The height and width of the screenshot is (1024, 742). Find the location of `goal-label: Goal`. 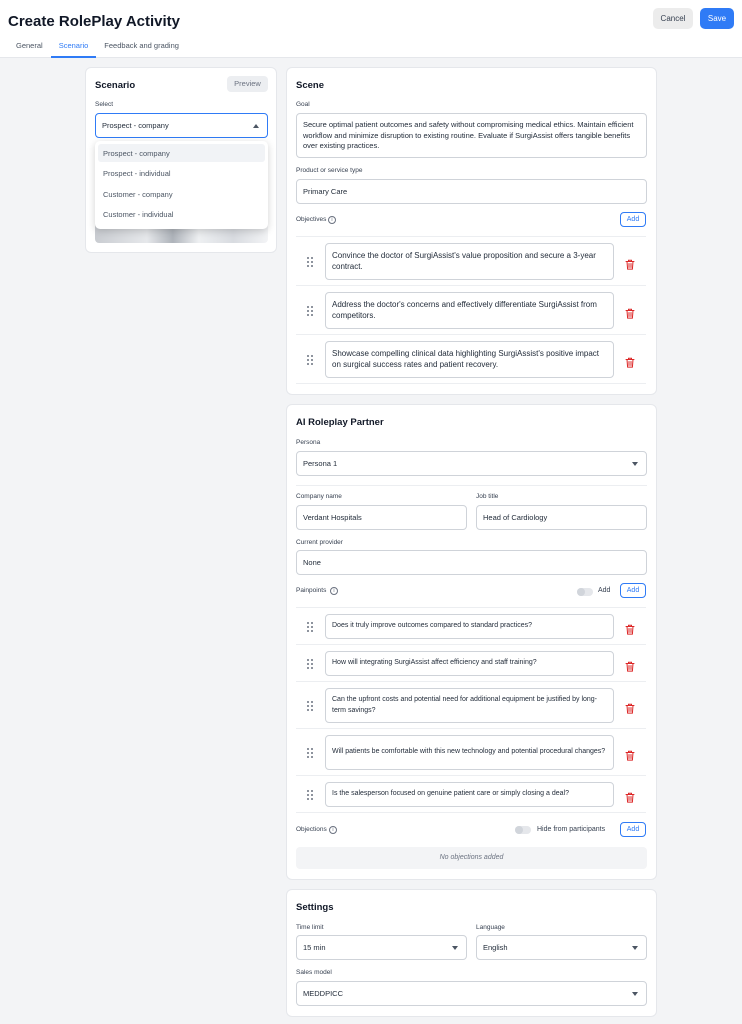

goal-label: Goal is located at coordinates (303, 104).